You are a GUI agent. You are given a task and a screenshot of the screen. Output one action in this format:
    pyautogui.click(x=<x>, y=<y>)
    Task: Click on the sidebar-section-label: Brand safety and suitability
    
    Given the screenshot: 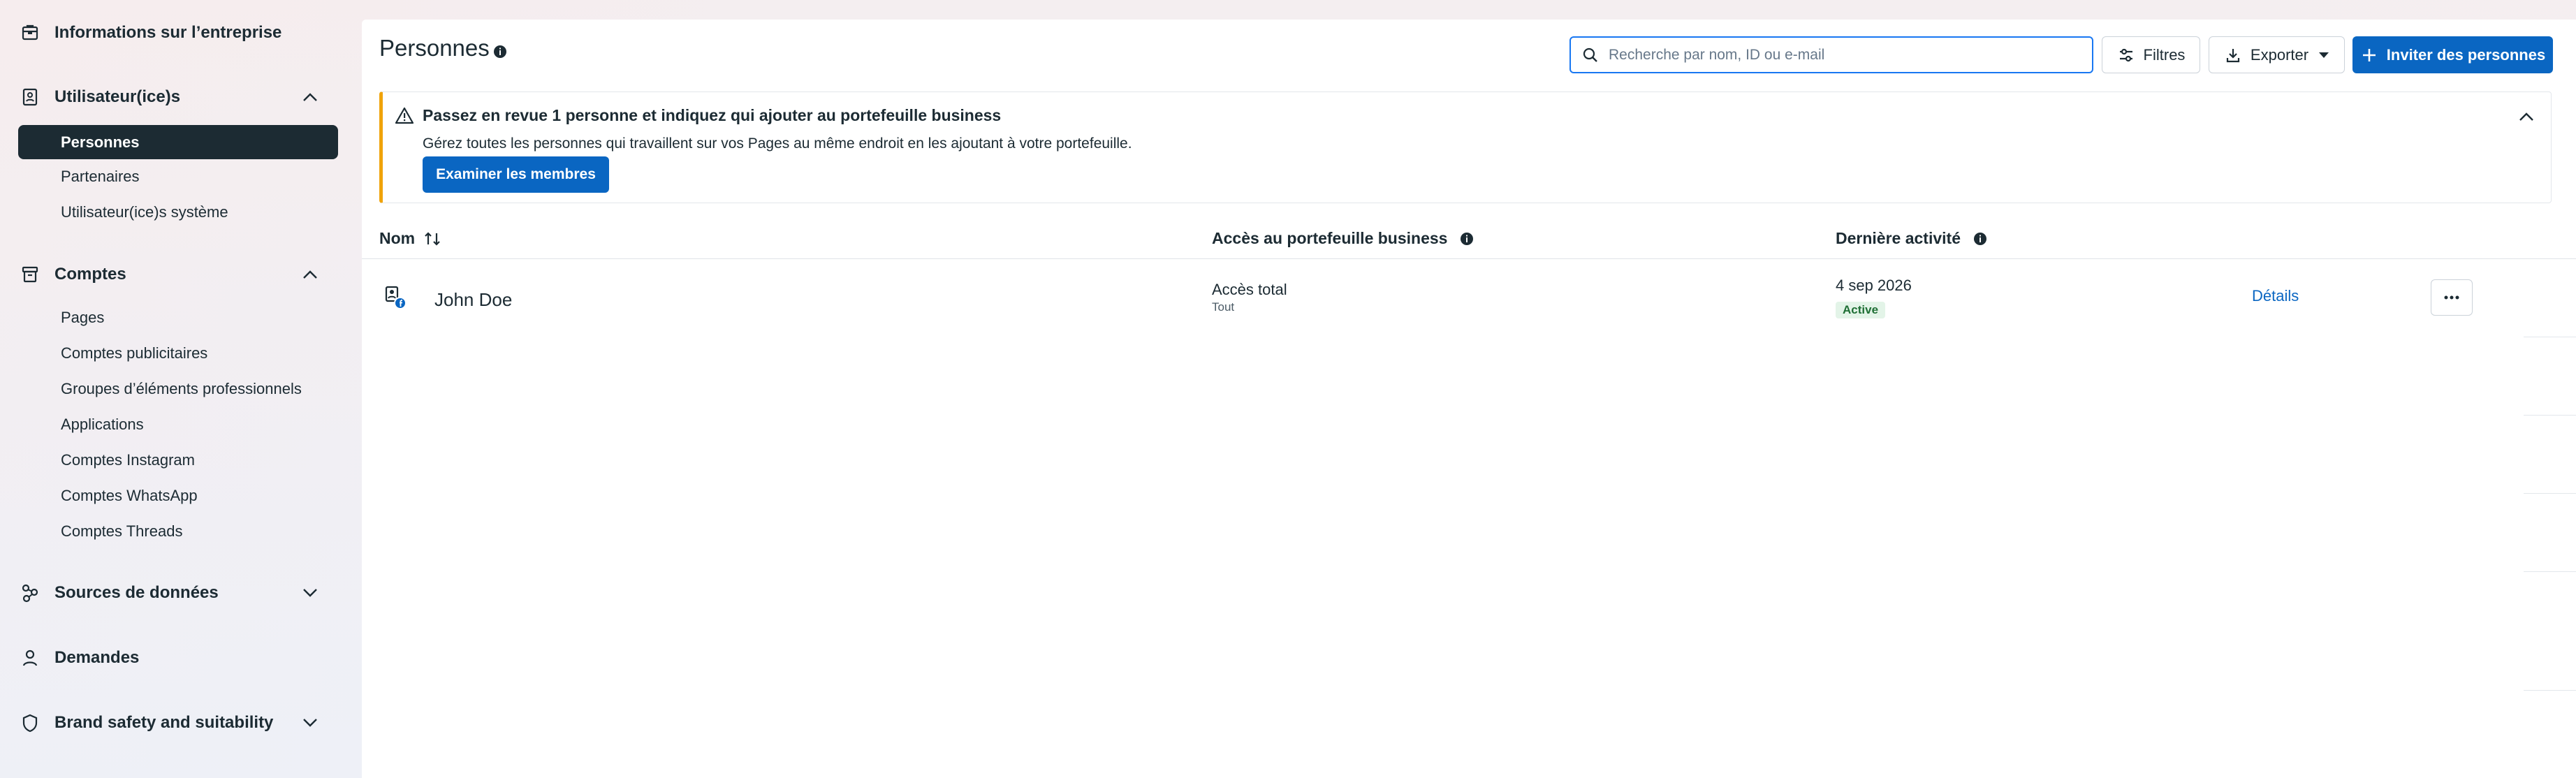 What is the action you would take?
    pyautogui.click(x=164, y=722)
    